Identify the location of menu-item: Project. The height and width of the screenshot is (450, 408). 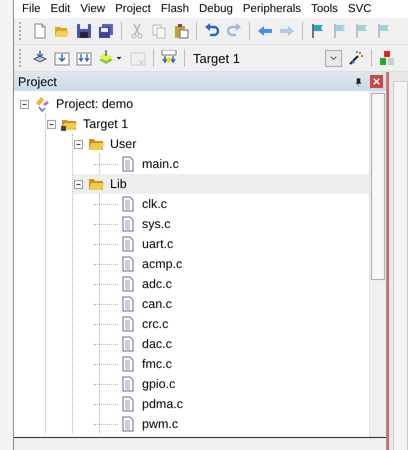
(133, 9).